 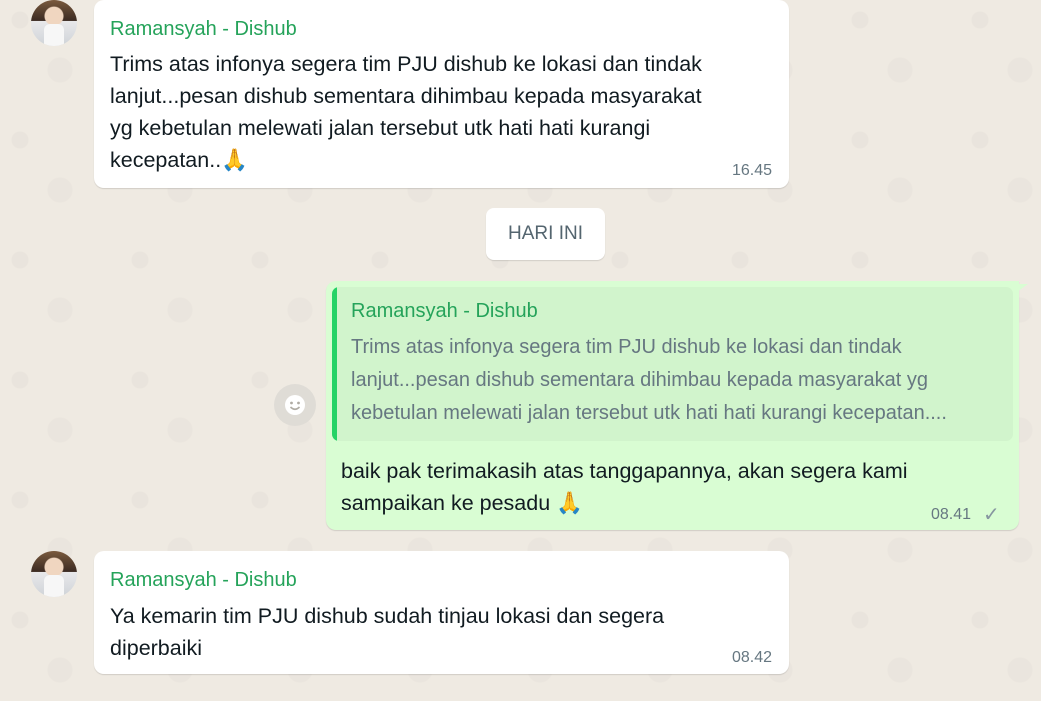 What do you see at coordinates (545, 234) in the screenshot?
I see `date-divider: HARI INI` at bounding box center [545, 234].